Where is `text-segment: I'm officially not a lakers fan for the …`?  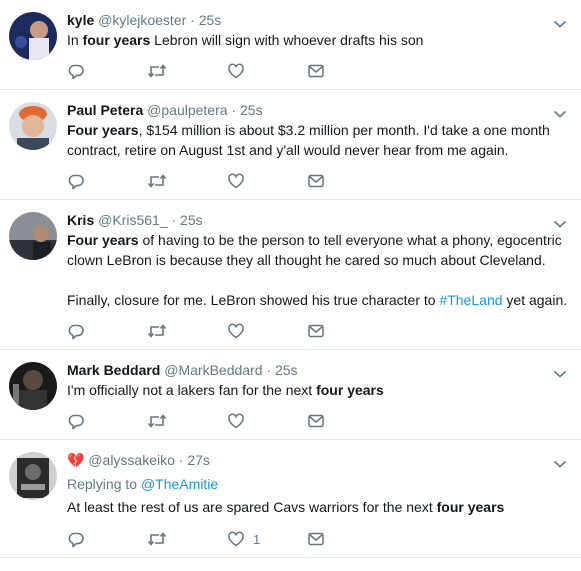 text-segment: I'm officially not a lakers fan for the … is located at coordinates (192, 390).